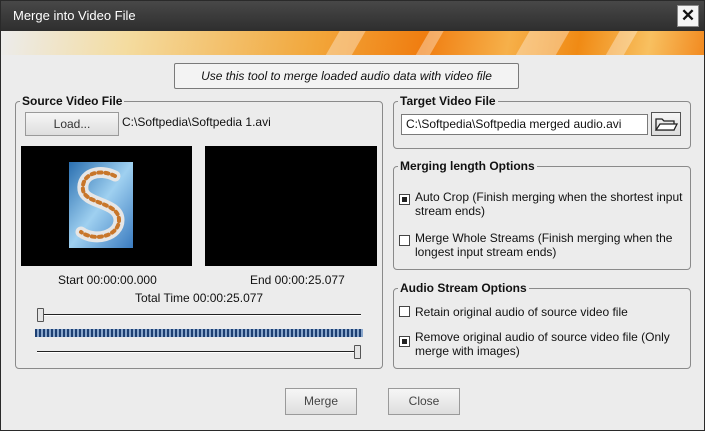 Image resolution: width=705 pixels, height=431 pixels. What do you see at coordinates (448, 101) in the screenshot?
I see `target-group-title: Target Video File` at bounding box center [448, 101].